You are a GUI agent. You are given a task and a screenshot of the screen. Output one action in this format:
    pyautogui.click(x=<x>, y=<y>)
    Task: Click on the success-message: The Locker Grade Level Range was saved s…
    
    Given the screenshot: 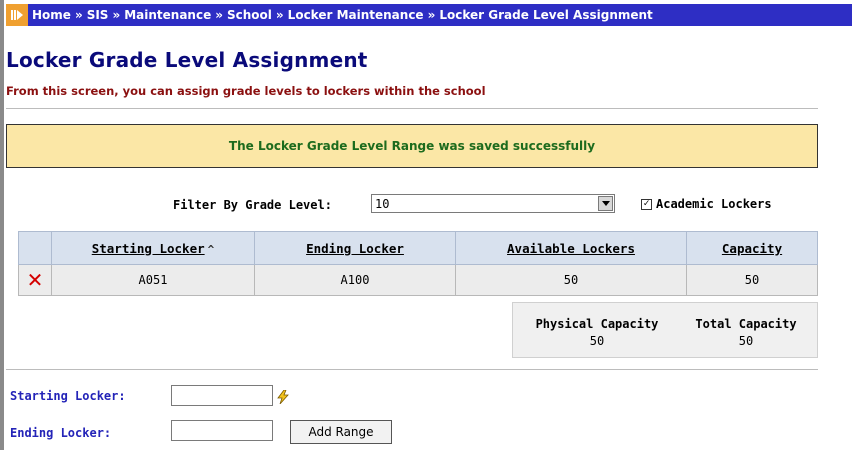 What is the action you would take?
    pyautogui.click(x=412, y=146)
    